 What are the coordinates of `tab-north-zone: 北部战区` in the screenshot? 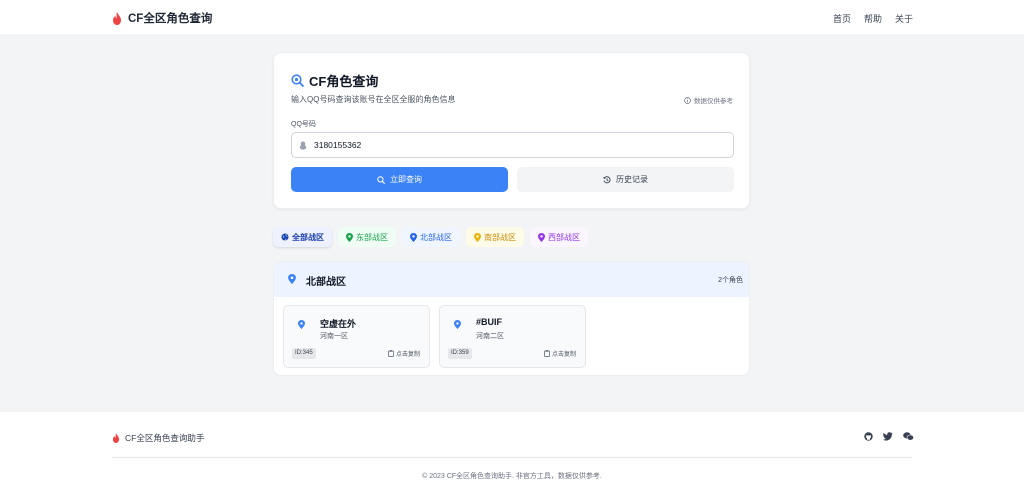 It's located at (431, 237).